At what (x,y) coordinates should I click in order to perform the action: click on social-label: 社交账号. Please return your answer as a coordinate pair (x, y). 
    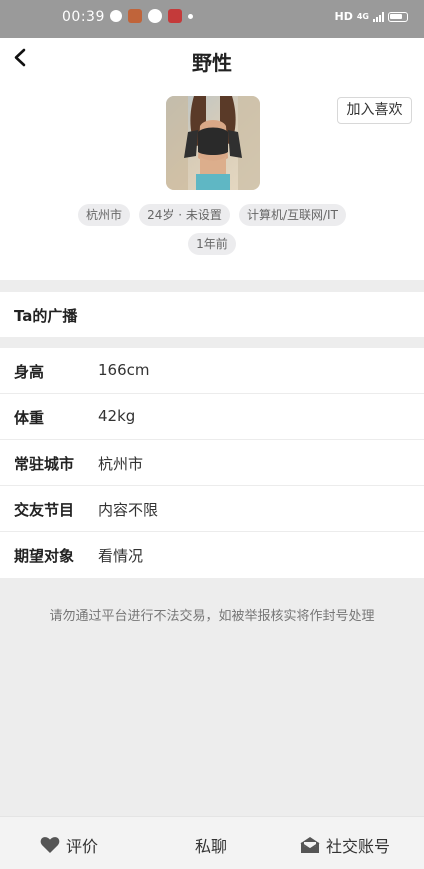
    Looking at the image, I should click on (358, 846).